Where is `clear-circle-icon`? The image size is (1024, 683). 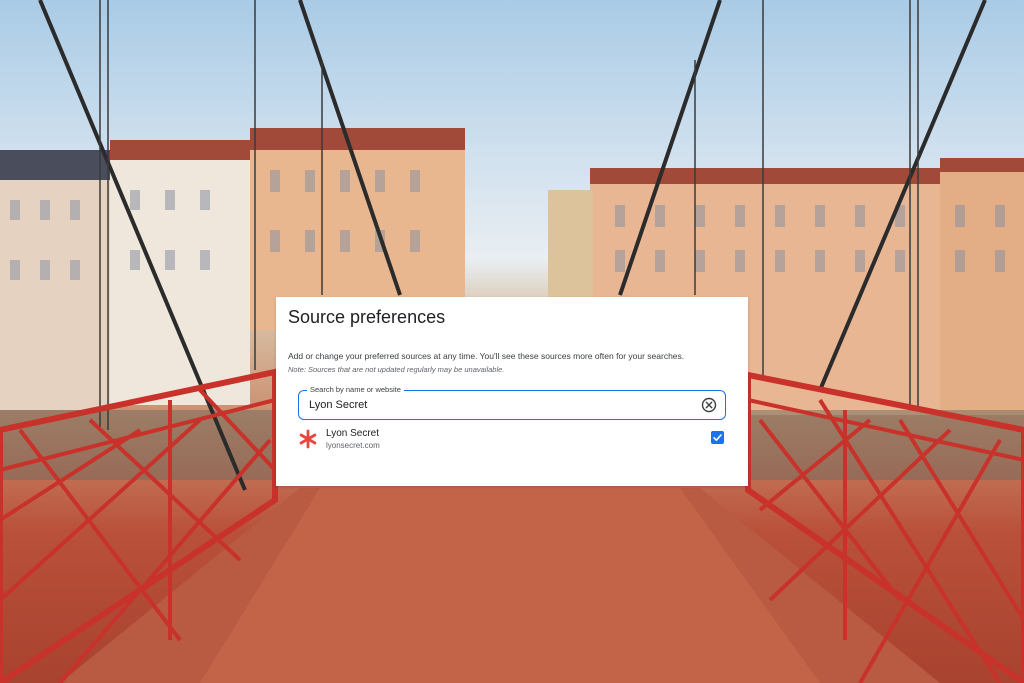
clear-circle-icon is located at coordinates (709, 405).